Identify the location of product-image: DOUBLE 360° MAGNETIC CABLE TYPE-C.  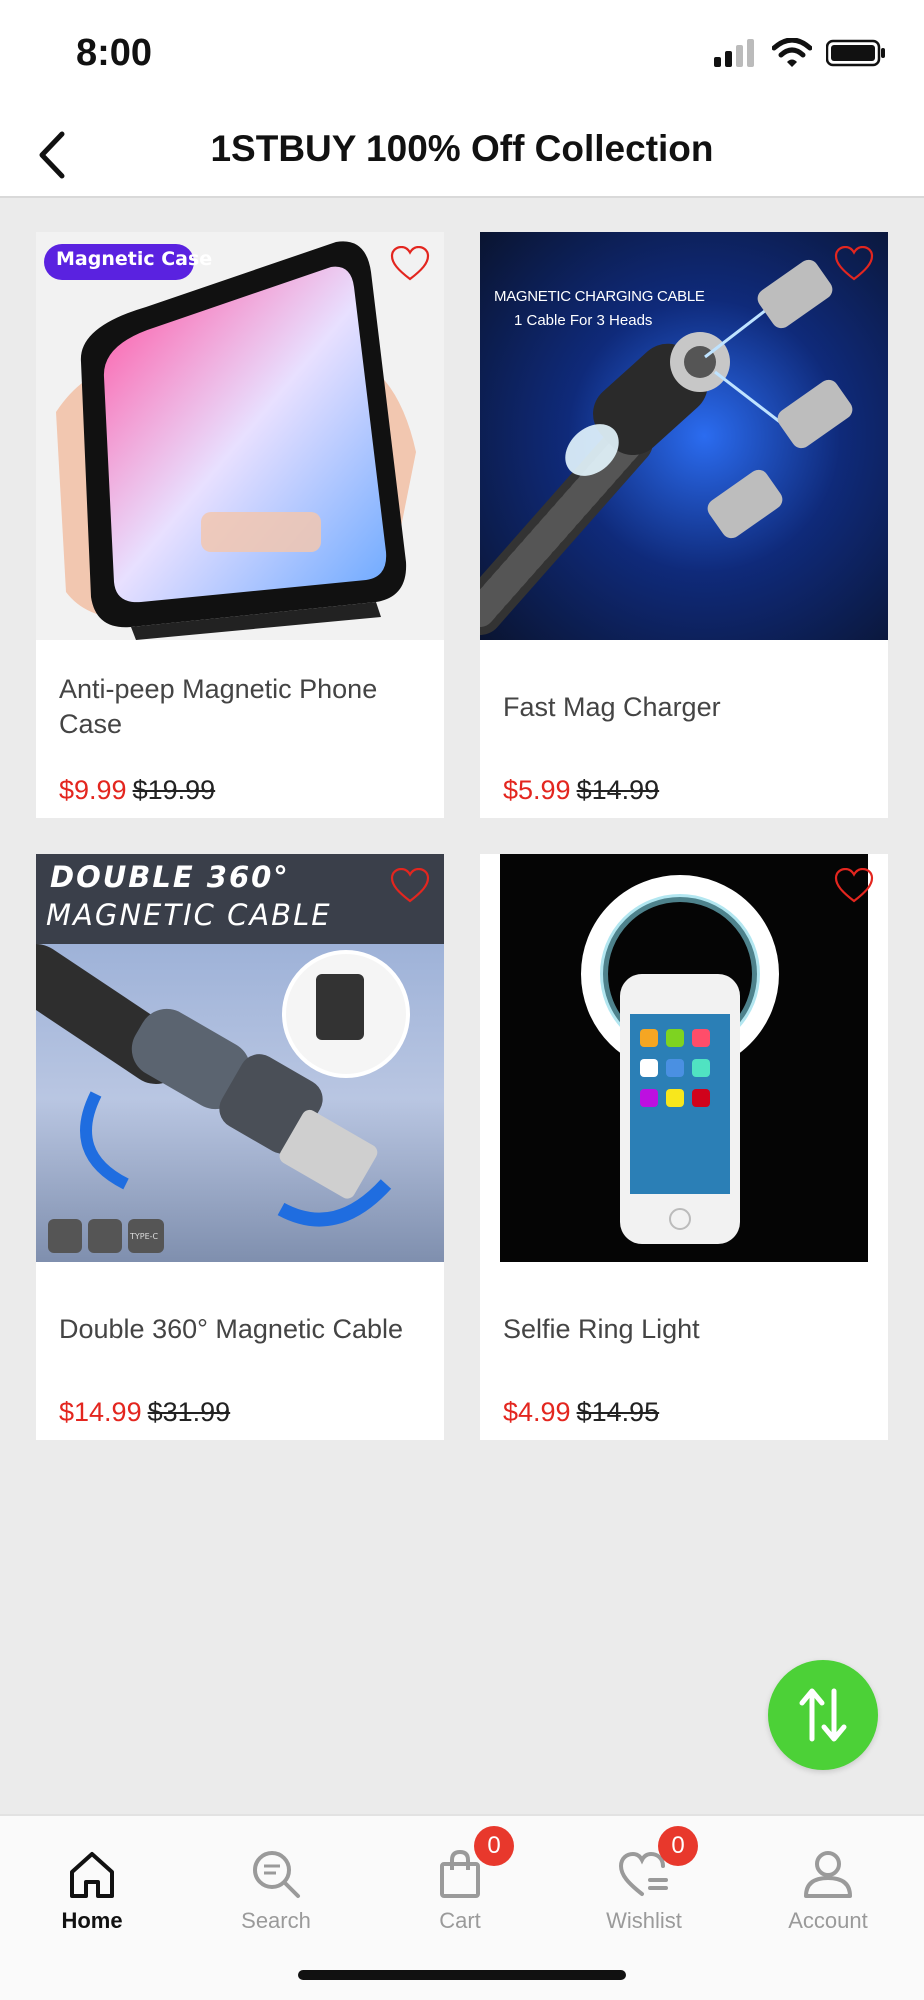
(240, 1058).